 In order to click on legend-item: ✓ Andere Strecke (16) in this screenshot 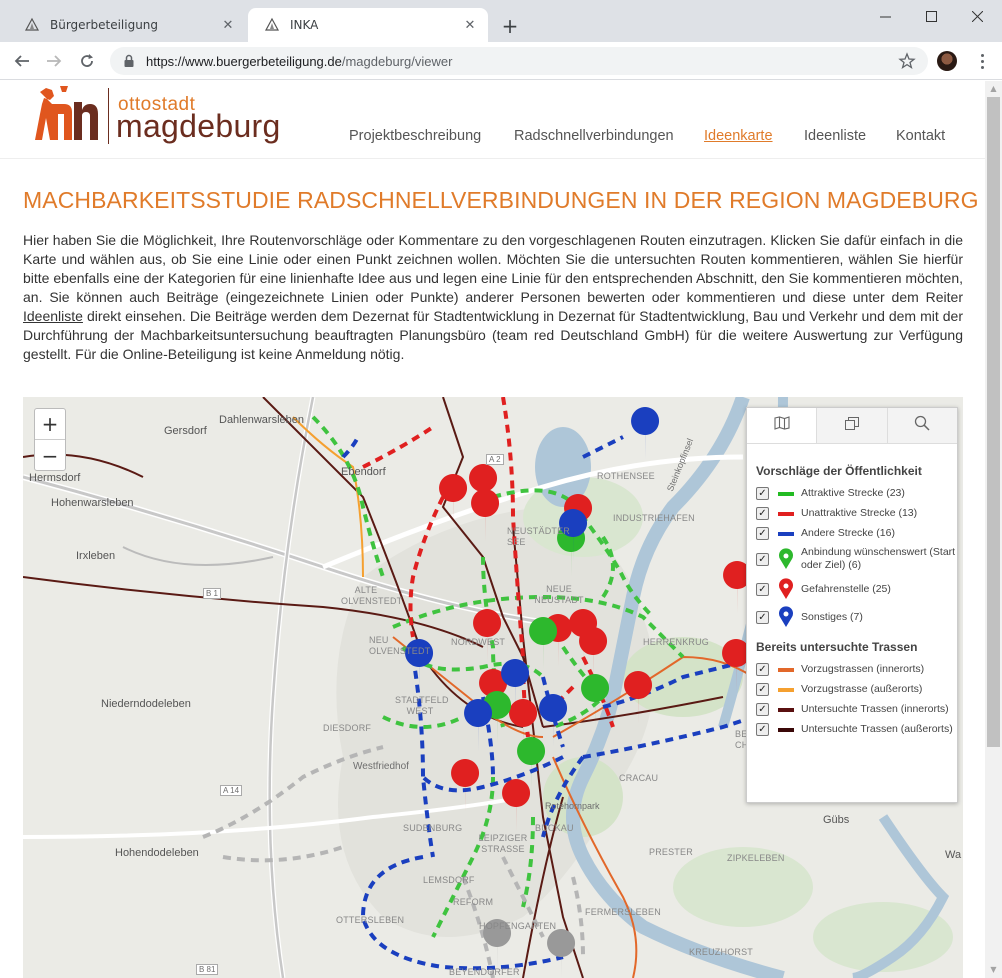, I will do `click(856, 533)`.